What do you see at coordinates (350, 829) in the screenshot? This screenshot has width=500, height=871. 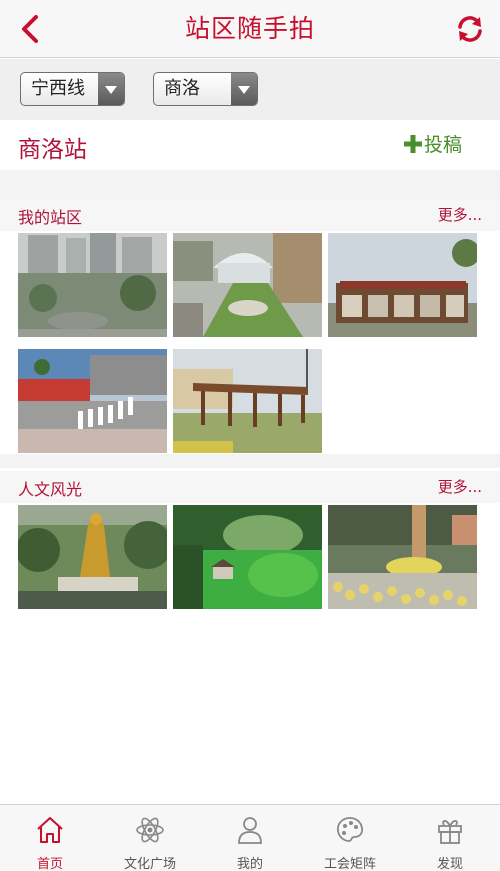 I see `palette-icon` at bounding box center [350, 829].